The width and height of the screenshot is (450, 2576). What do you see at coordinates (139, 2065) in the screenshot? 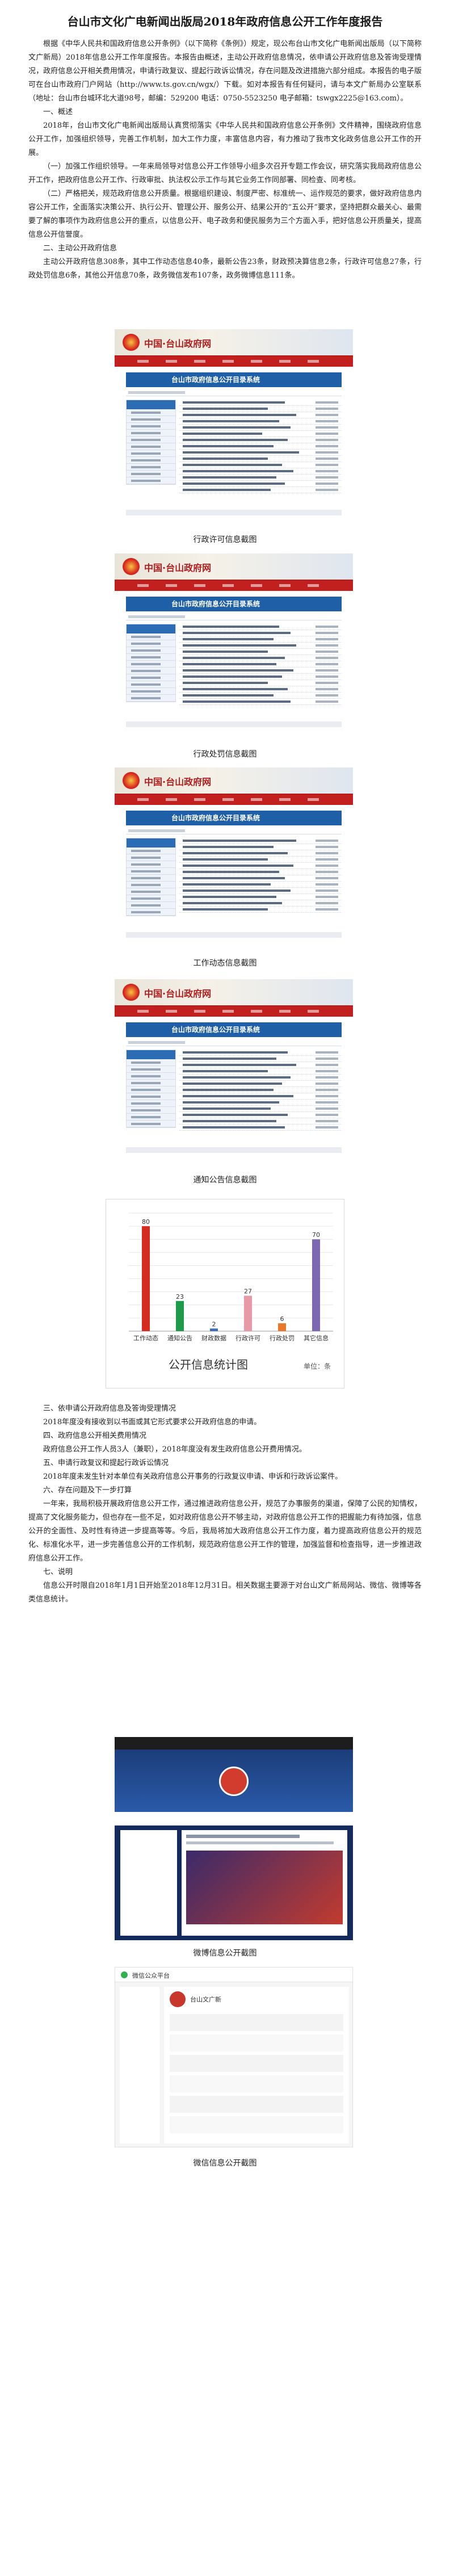
I see `weixin-sidebar` at bounding box center [139, 2065].